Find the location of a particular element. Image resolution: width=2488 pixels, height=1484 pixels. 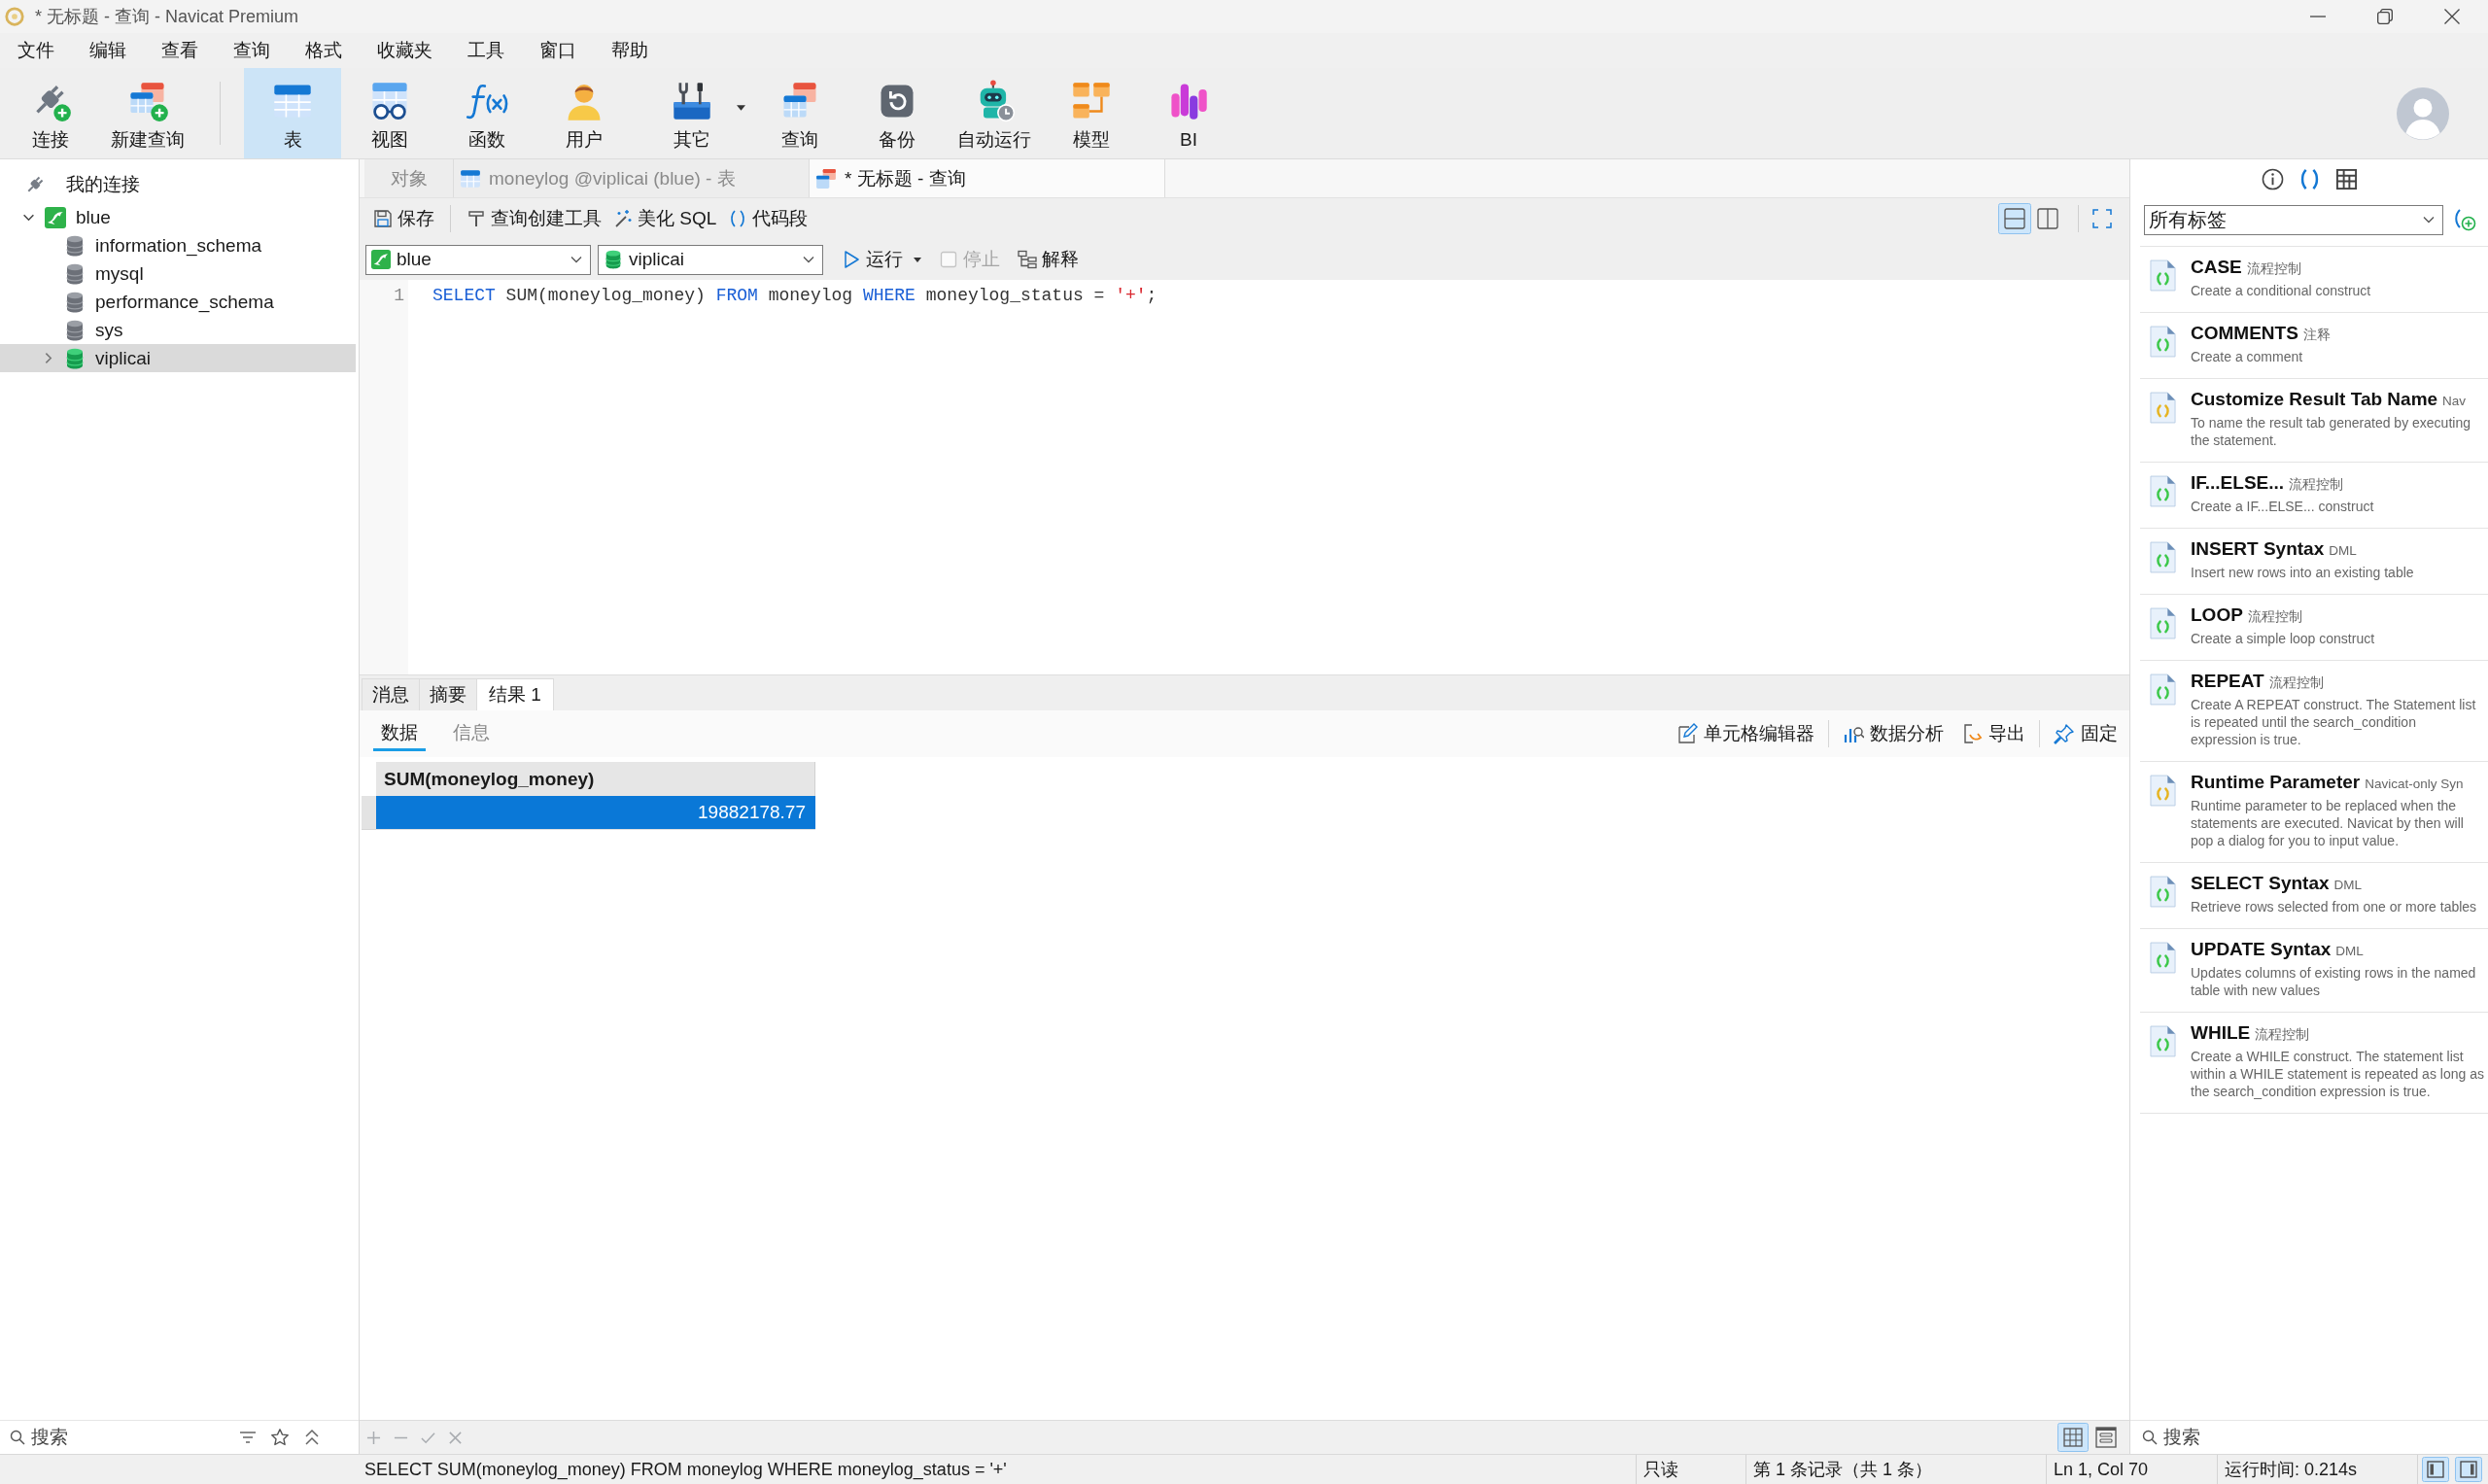

snippet-description: Create a WHILE construct. The statement list within a WHILE statement is repeated as long as the search_condition expression is true. is located at coordinates (2337, 1074).